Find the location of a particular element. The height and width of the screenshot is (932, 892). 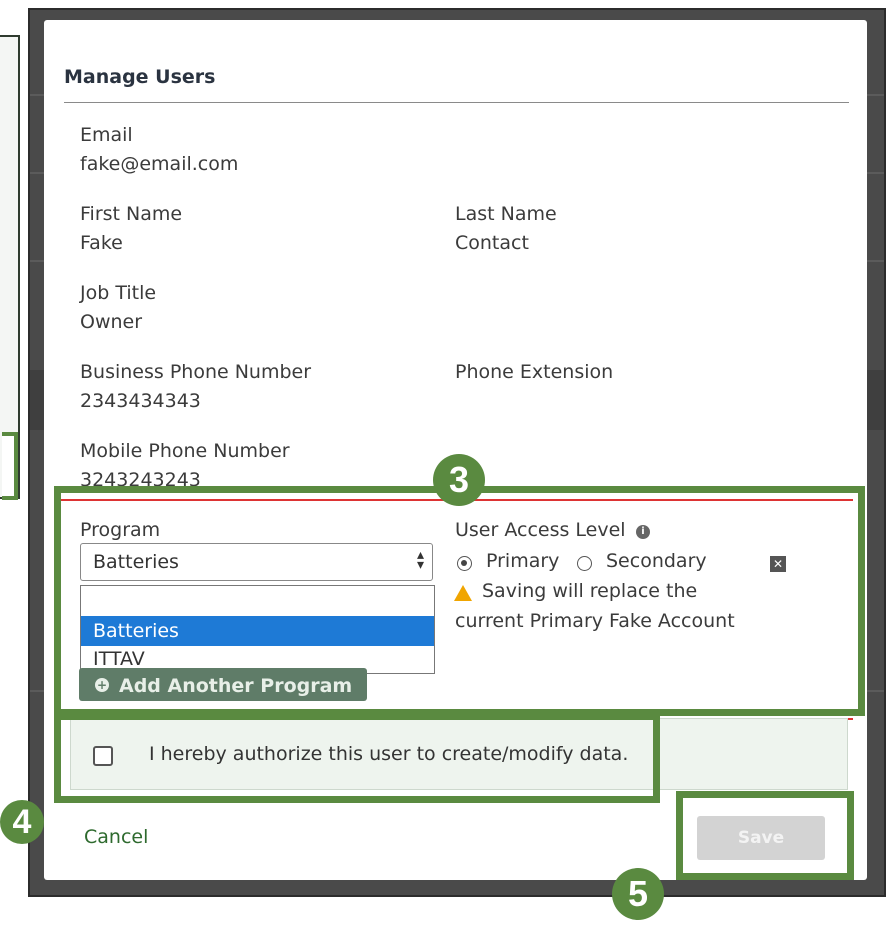

mobile-phone-label: Mobile Phone Number is located at coordinates (185, 451).